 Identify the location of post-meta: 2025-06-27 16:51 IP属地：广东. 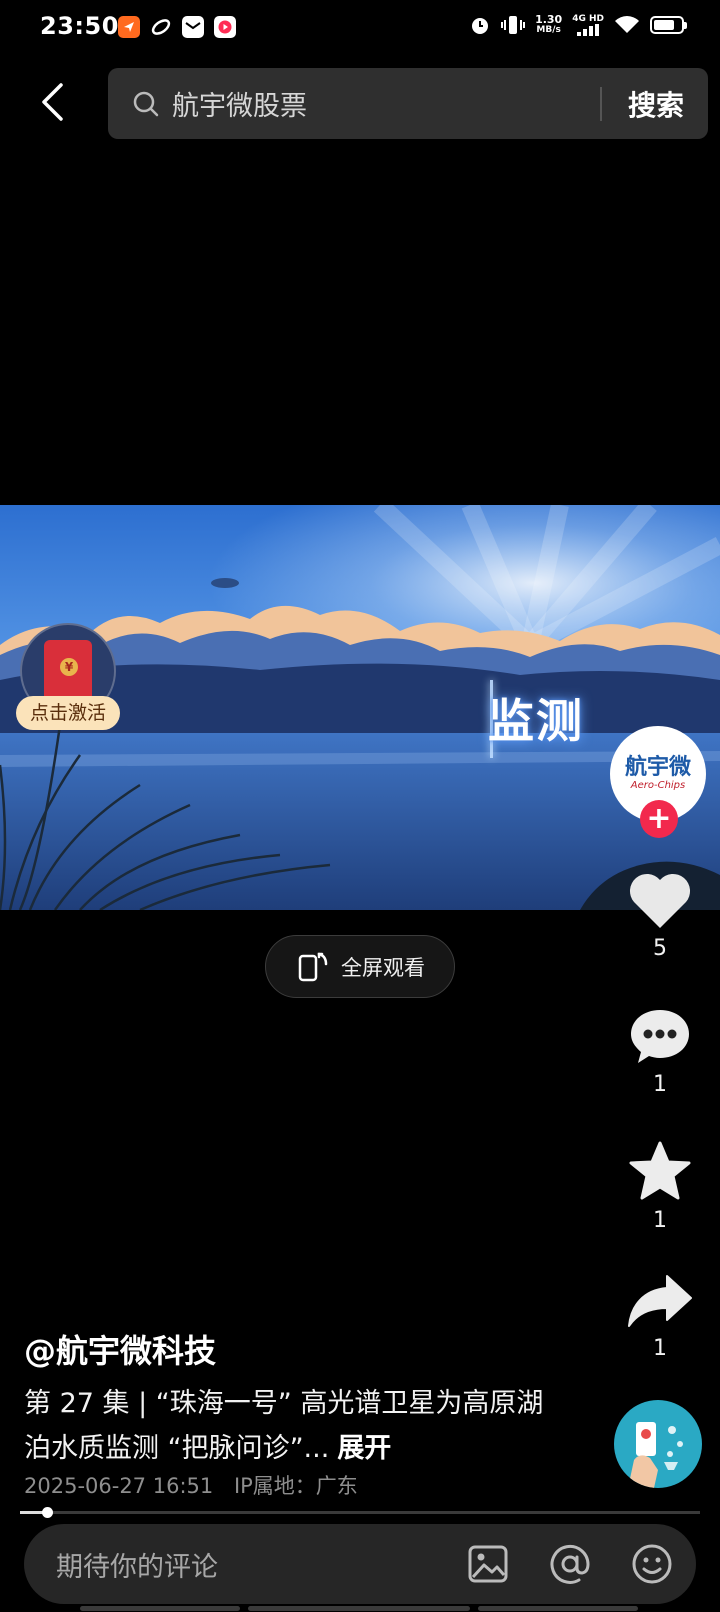
(198, 1485).